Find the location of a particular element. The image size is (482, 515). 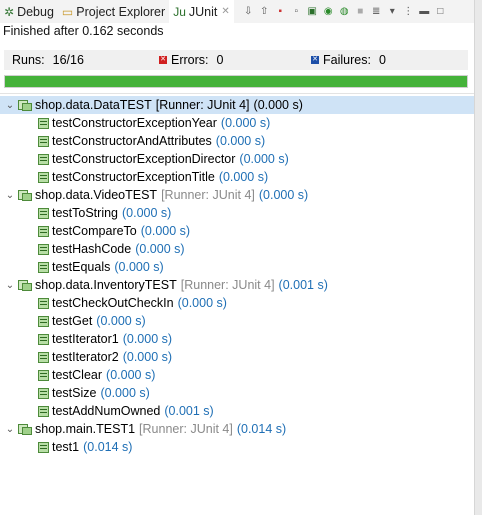

errors-label: Errors: is located at coordinates (190, 60).